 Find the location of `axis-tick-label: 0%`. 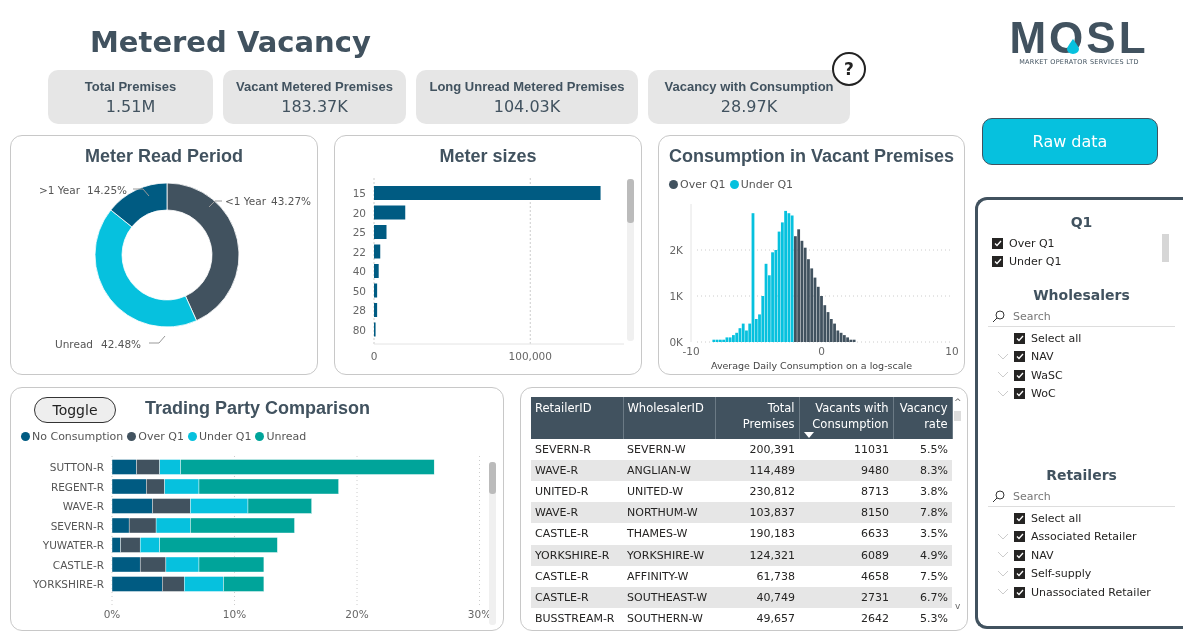

axis-tick-label: 0% is located at coordinates (112, 614).